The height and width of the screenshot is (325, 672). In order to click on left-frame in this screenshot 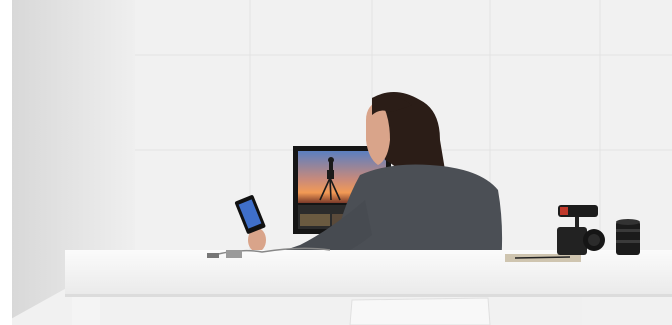, I will do `click(6, 162)`.